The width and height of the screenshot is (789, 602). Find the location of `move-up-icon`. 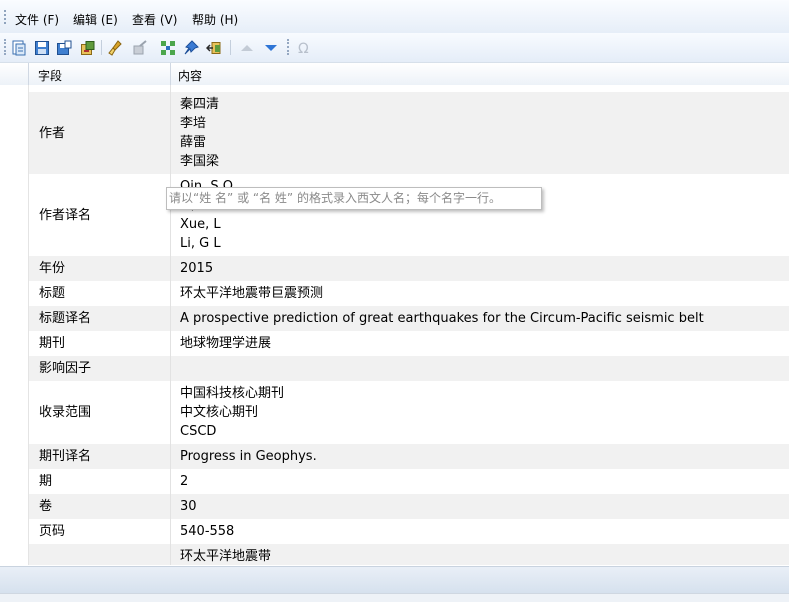

move-up-icon is located at coordinates (246, 47).